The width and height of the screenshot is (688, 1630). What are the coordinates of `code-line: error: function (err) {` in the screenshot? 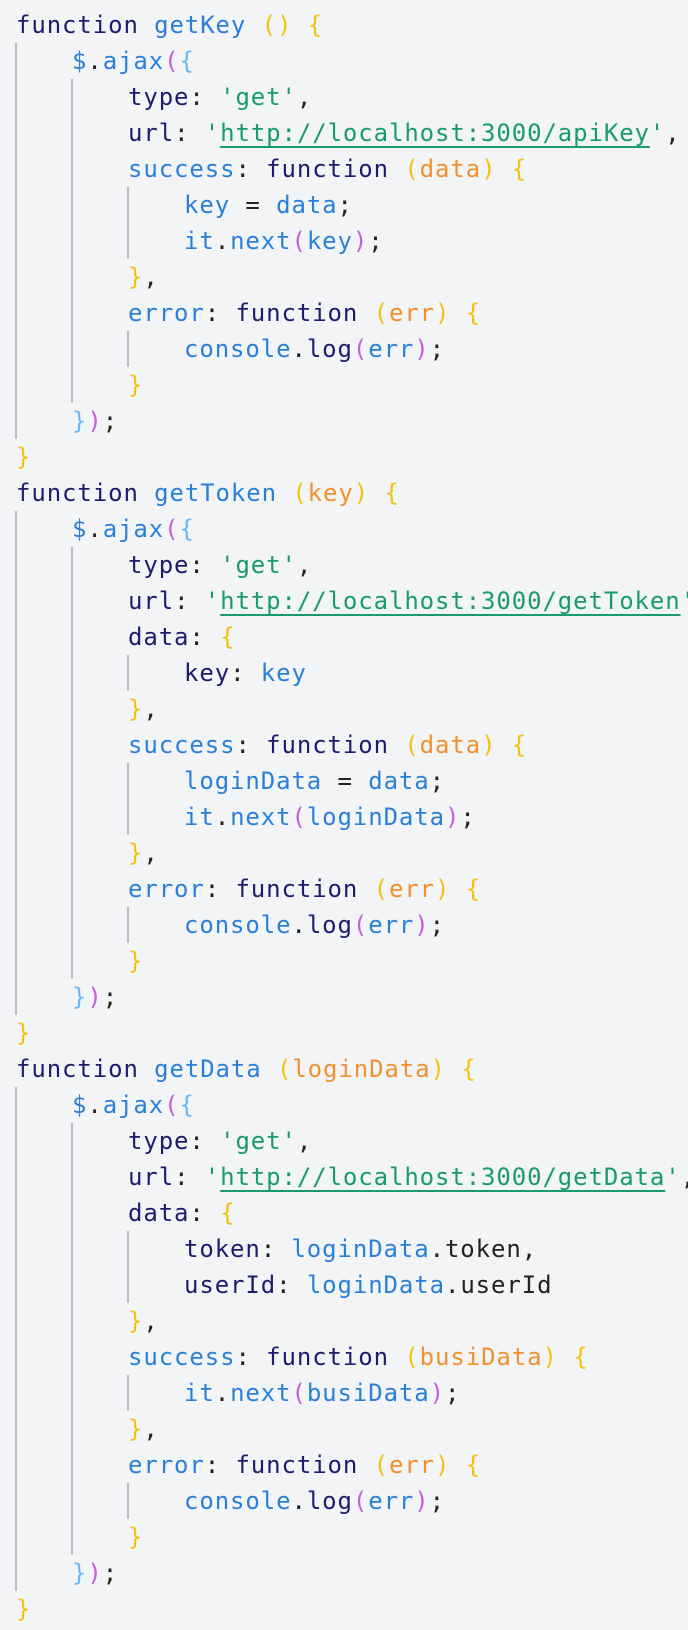 It's located at (344, 889).